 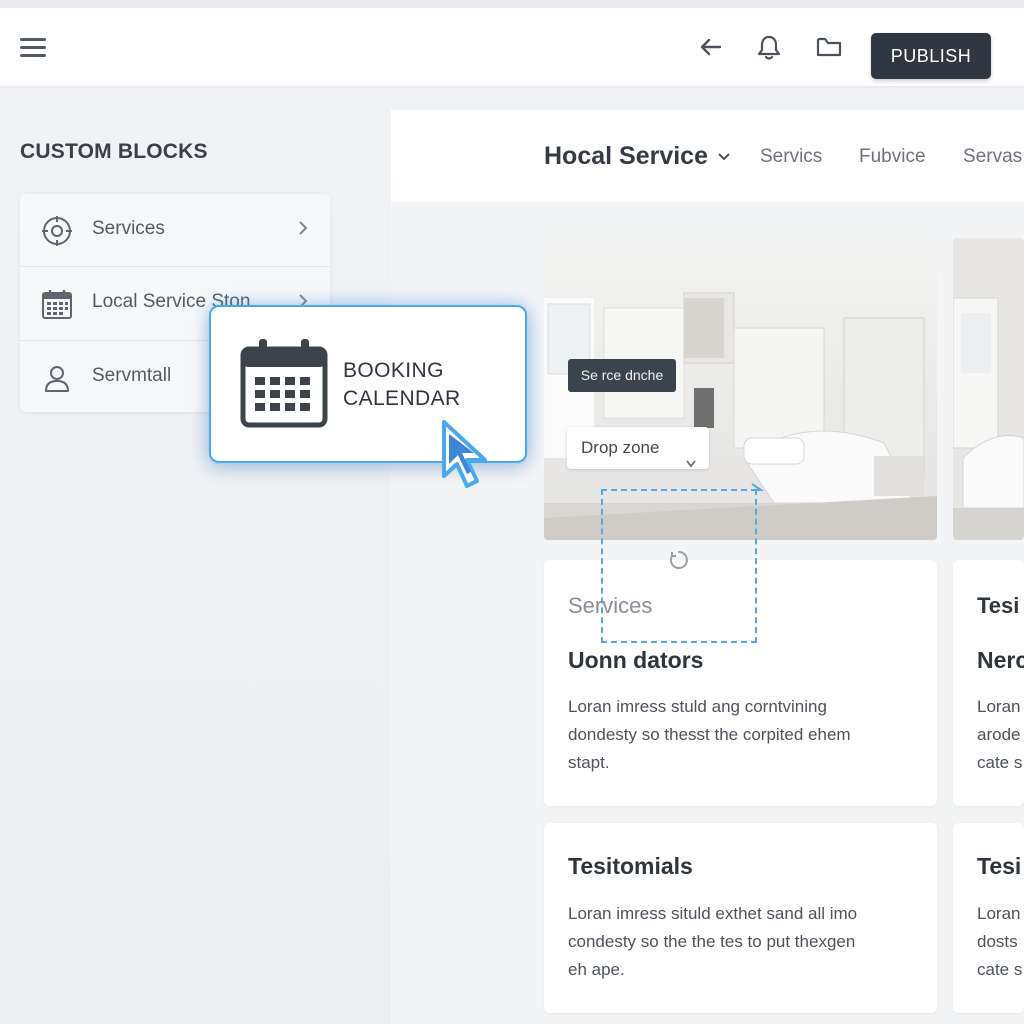 What do you see at coordinates (992, 157) in the screenshot?
I see `nav-link: Servas` at bounding box center [992, 157].